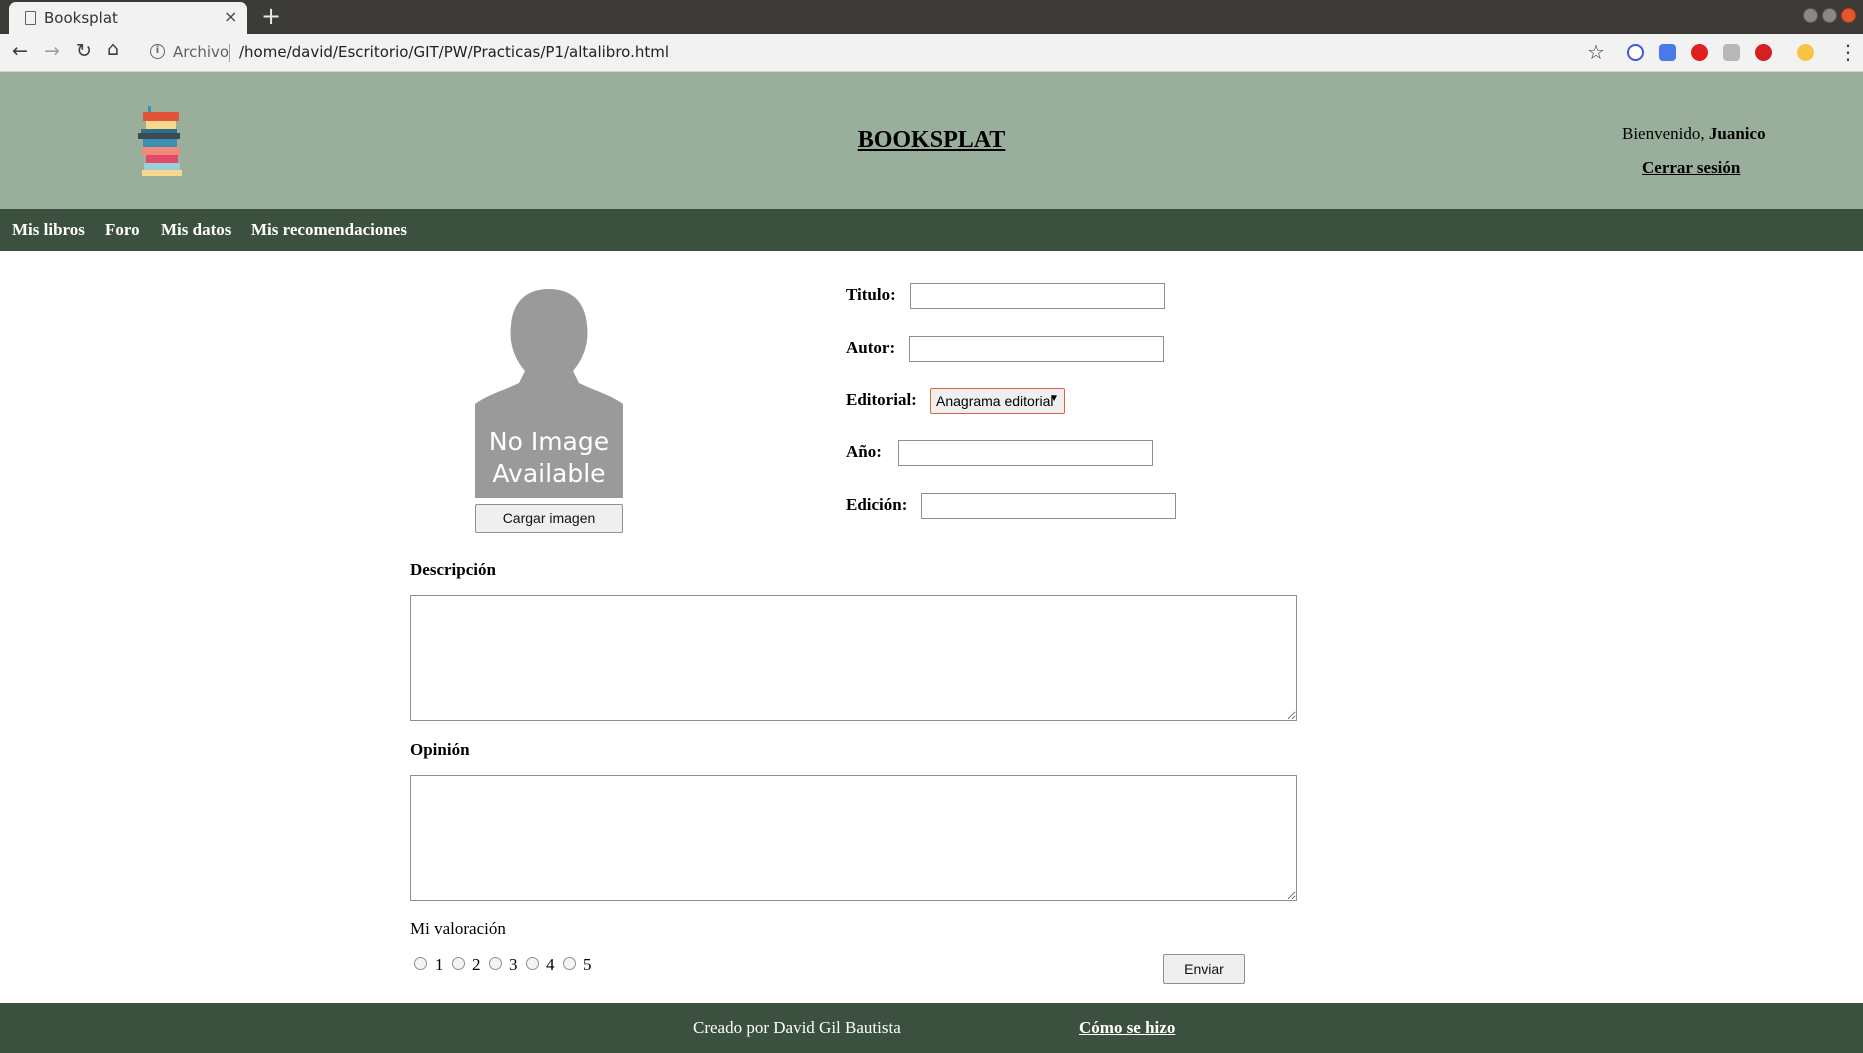 This screenshot has width=1863, height=1053. What do you see at coordinates (1829, 15) in the screenshot?
I see `maximize-icon` at bounding box center [1829, 15].